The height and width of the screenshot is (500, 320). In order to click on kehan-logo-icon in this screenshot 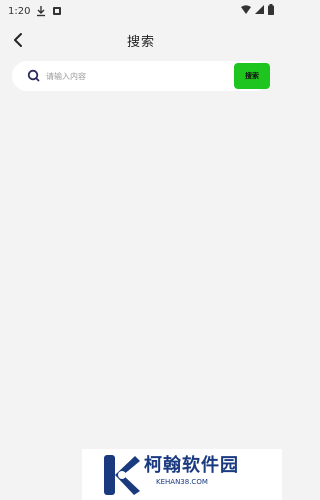, I will do `click(122, 475)`.